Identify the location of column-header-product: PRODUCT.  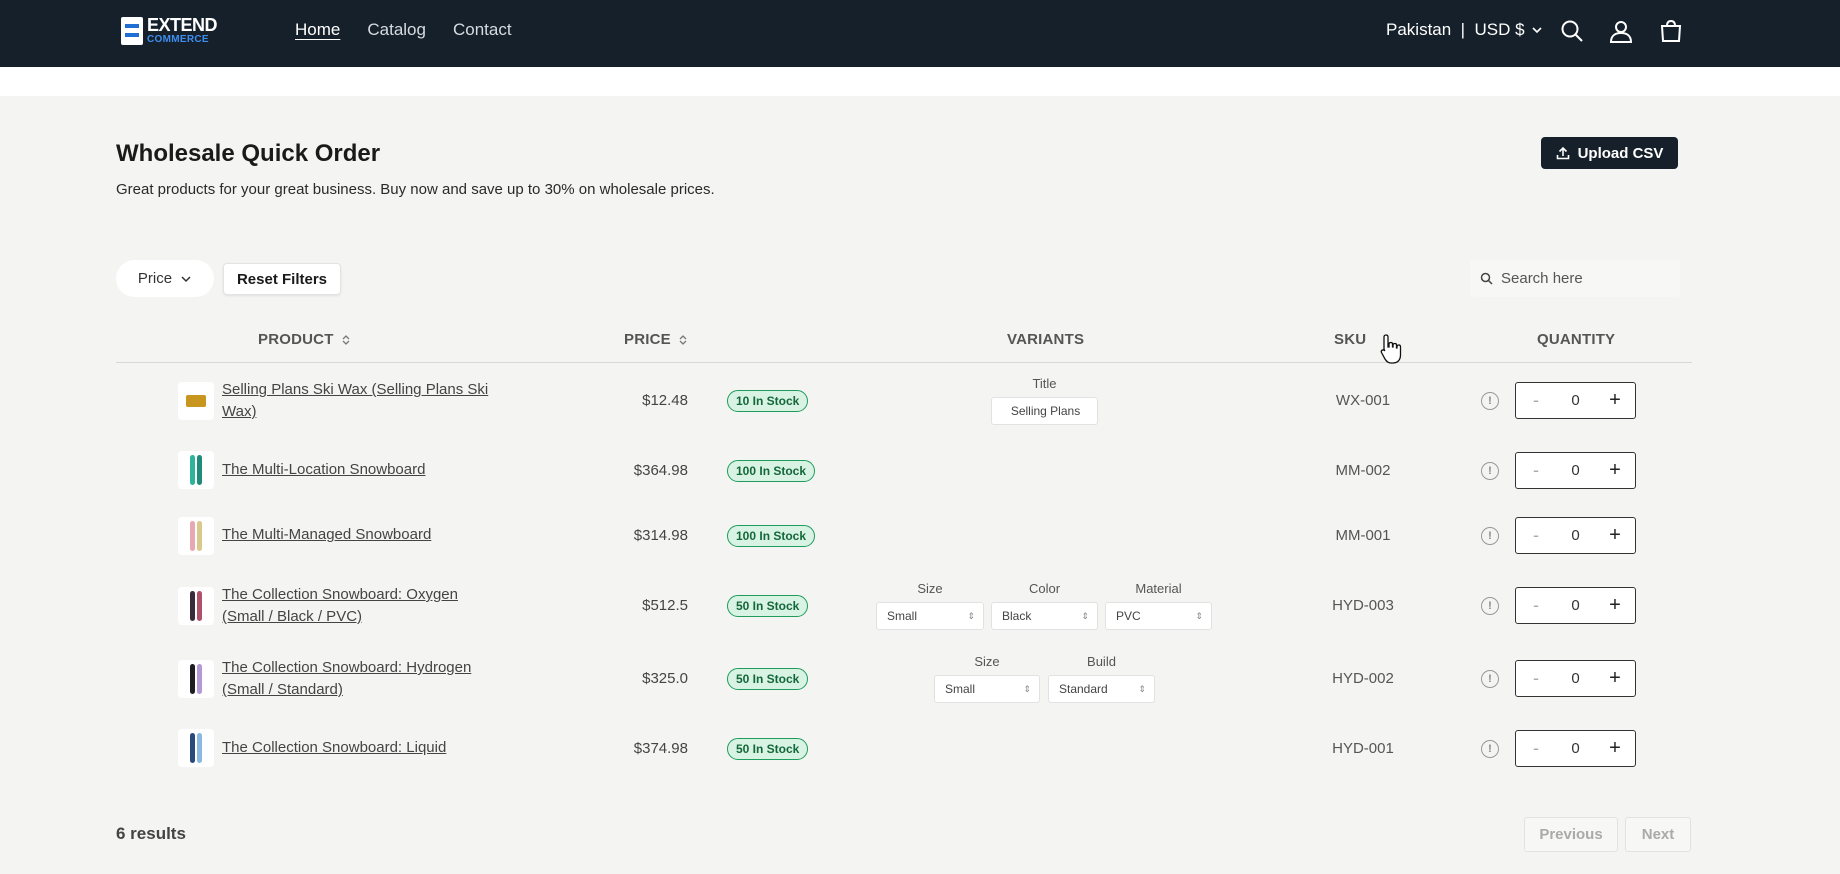
(304, 339).